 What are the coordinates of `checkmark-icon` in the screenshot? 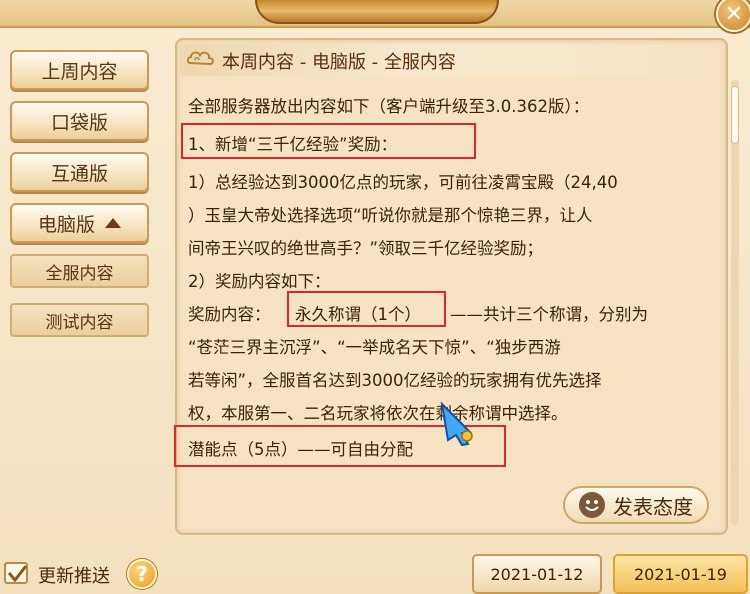 It's located at (17, 574).